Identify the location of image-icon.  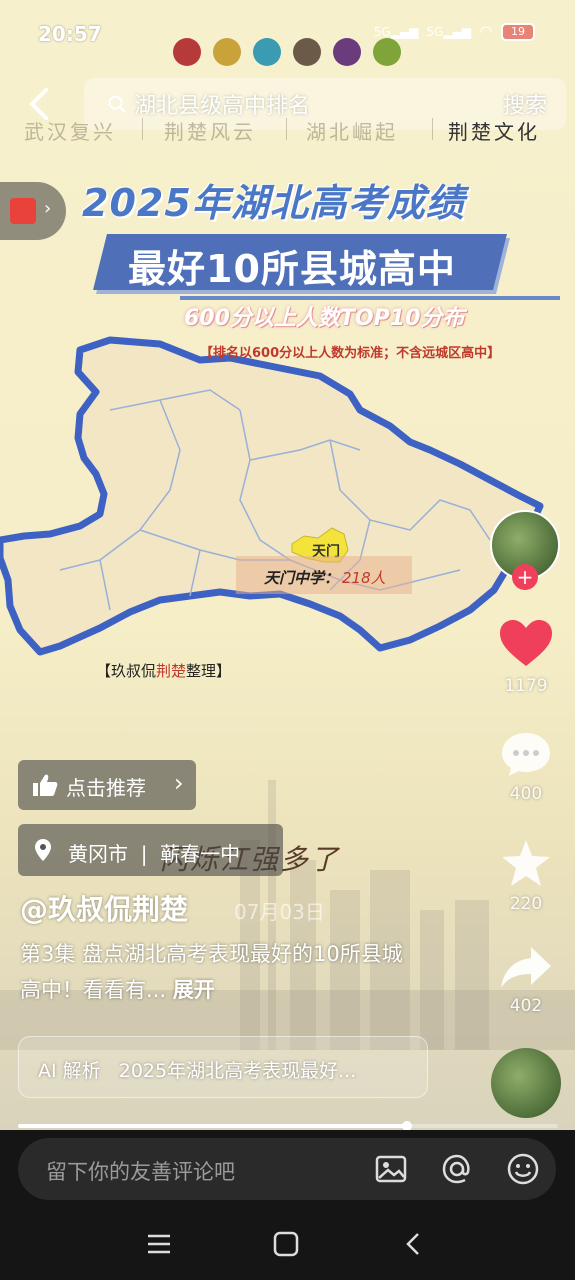
(391, 1169).